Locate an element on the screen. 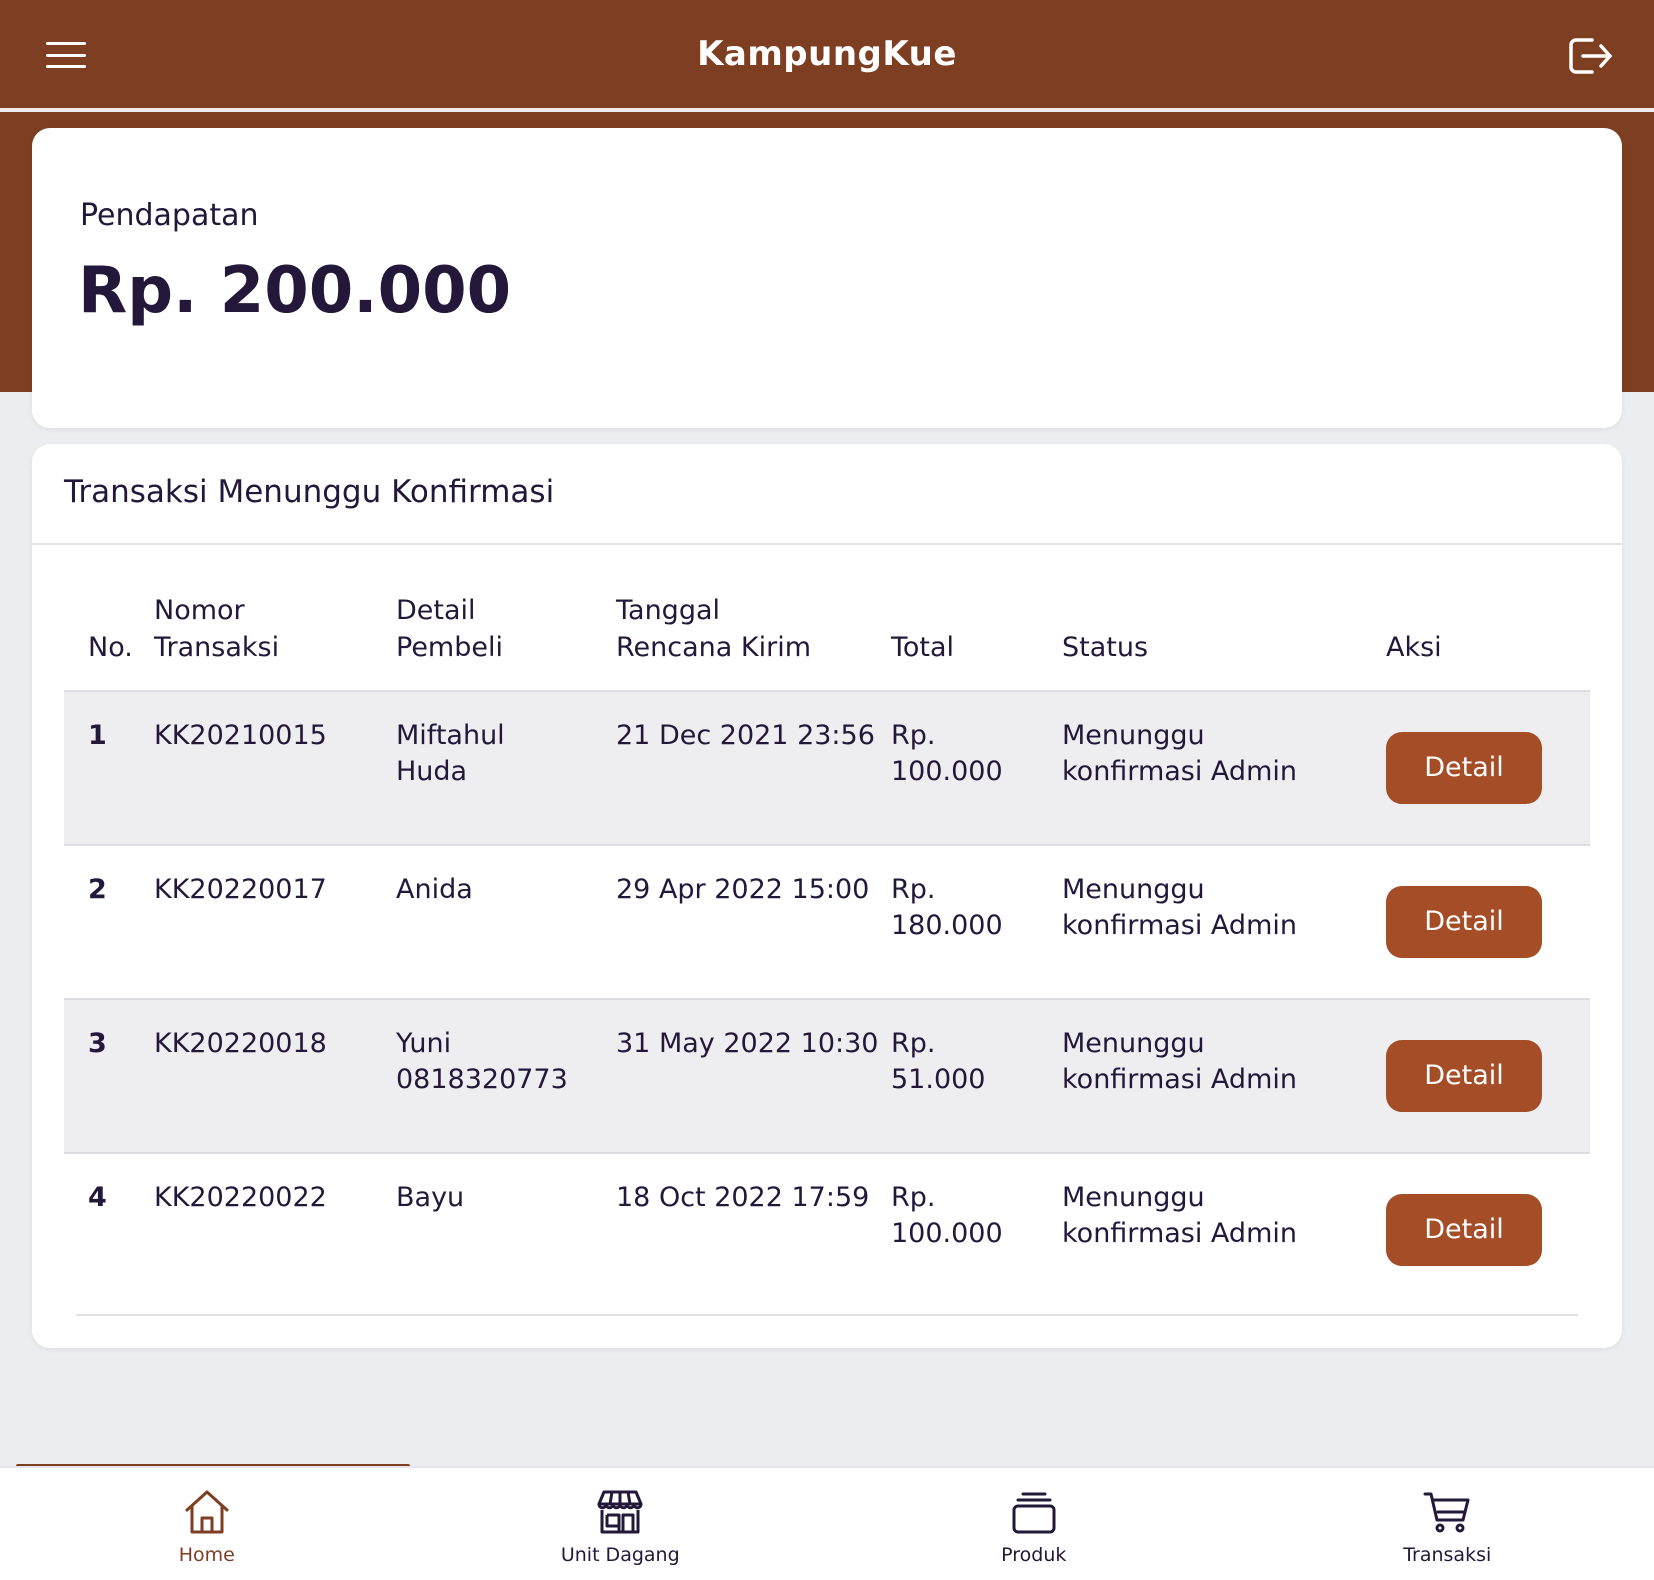 This screenshot has height=1580, width=1654. nav-item-unit-dagang: Unit Dagang is located at coordinates (621, 1524).